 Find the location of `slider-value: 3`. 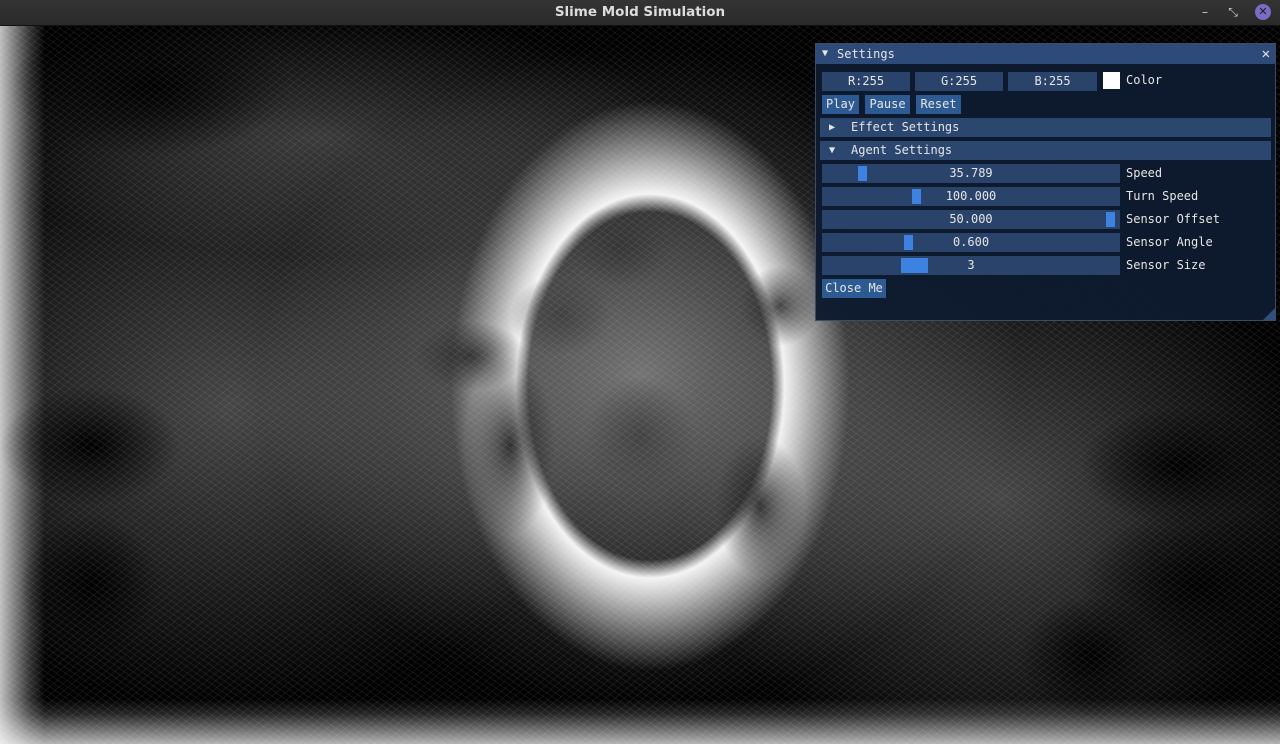

slider-value: 3 is located at coordinates (971, 265).